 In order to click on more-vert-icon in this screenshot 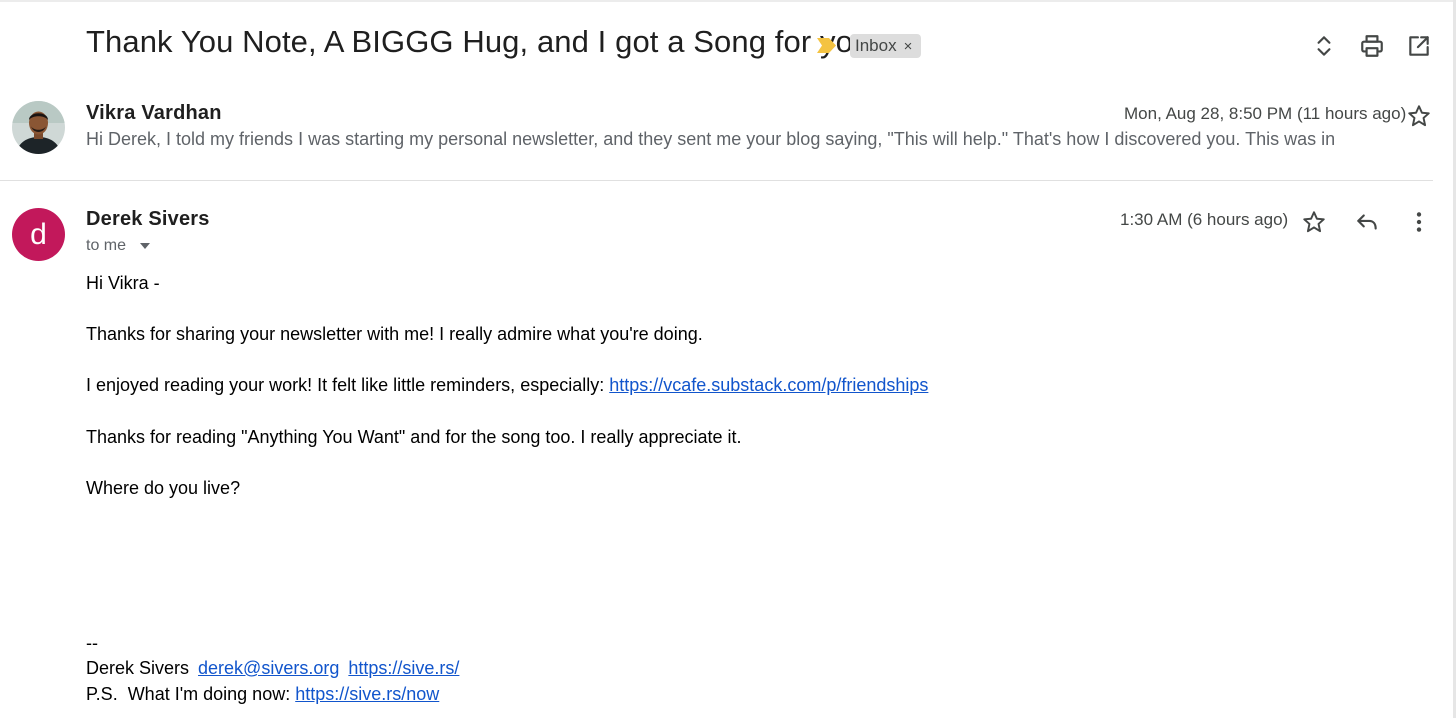, I will do `click(1419, 222)`.